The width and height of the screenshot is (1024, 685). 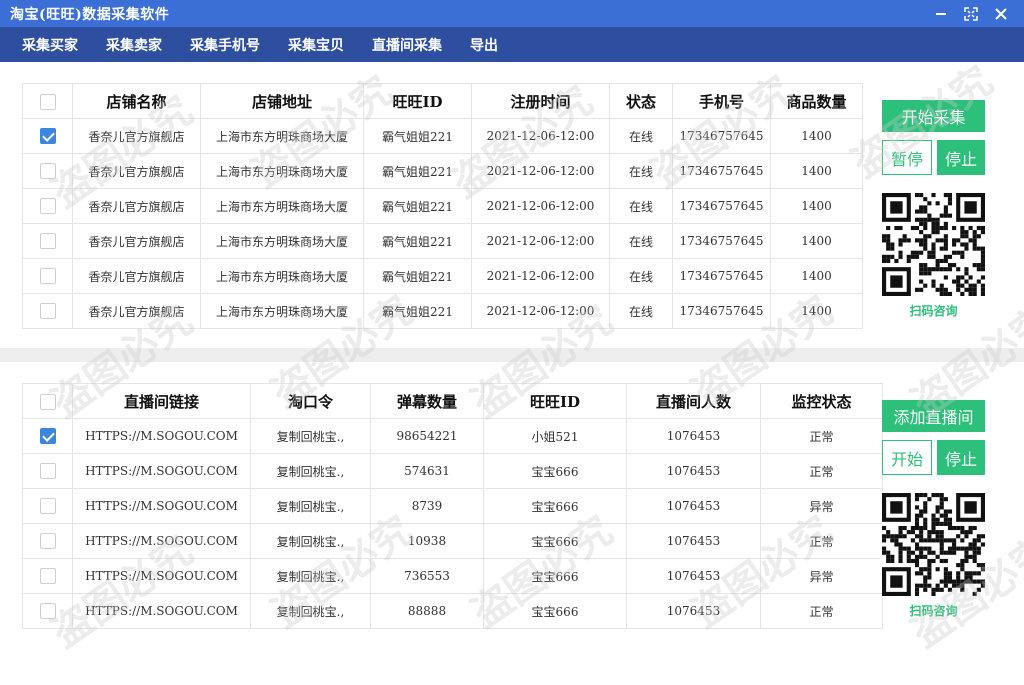 What do you see at coordinates (933, 116) in the screenshot?
I see `start-collect-button: 开始采集` at bounding box center [933, 116].